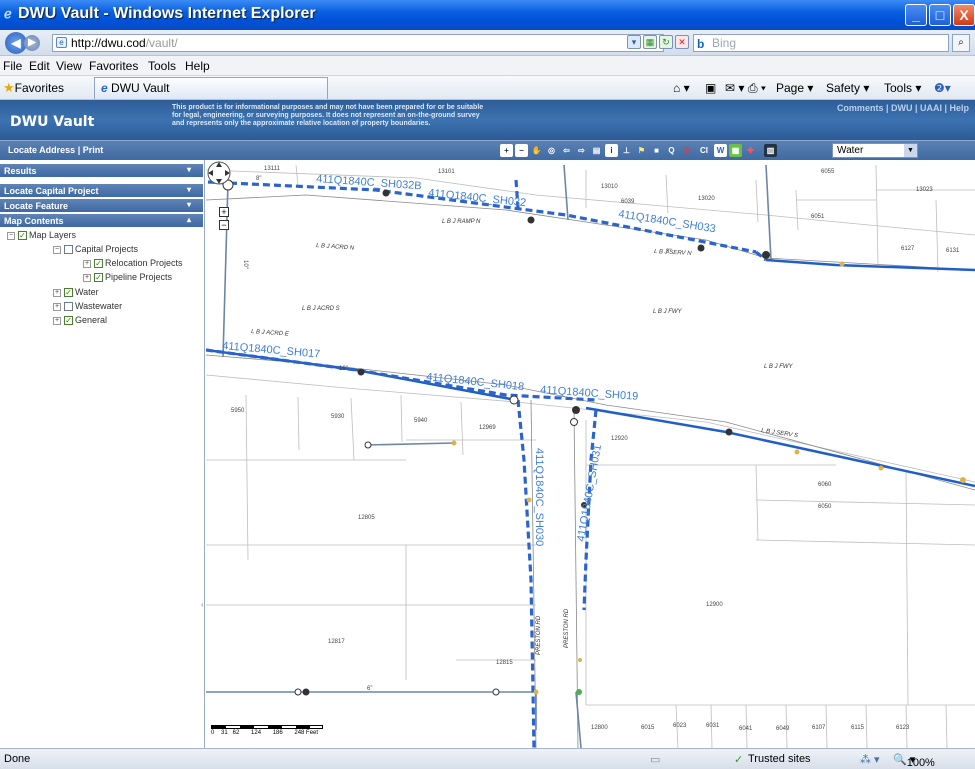 This screenshot has height=769, width=975. Describe the element at coordinates (734, 88) in the screenshot. I see `mail-icon: ✉ ▾` at that location.